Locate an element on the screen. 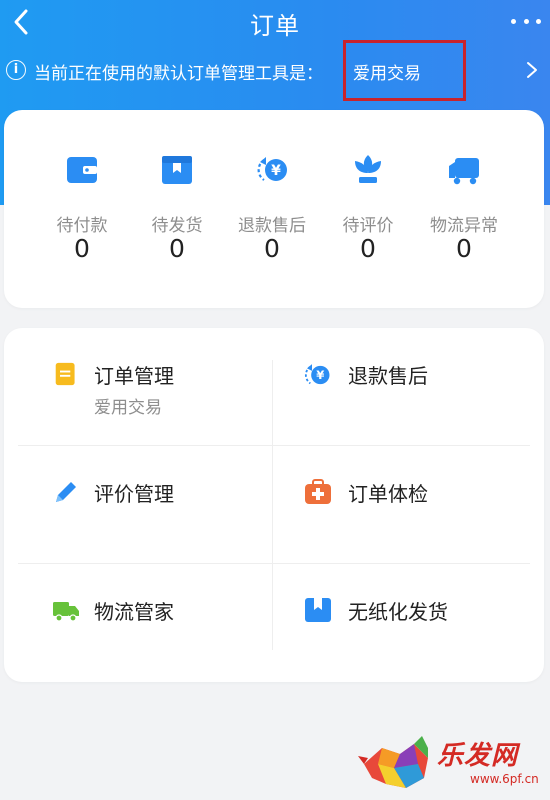 Image resolution: width=550 pixels, height=800 pixels. tool-label: 无纸化发货 is located at coordinates (398, 612).